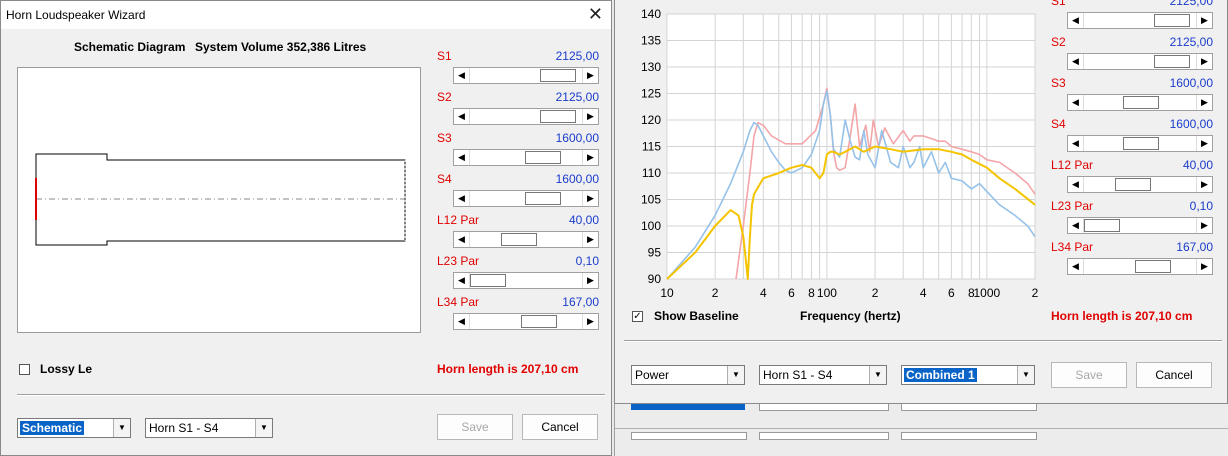 This screenshot has width=1228, height=456. I want to click on y-tick-label: 105, so click(651, 200).